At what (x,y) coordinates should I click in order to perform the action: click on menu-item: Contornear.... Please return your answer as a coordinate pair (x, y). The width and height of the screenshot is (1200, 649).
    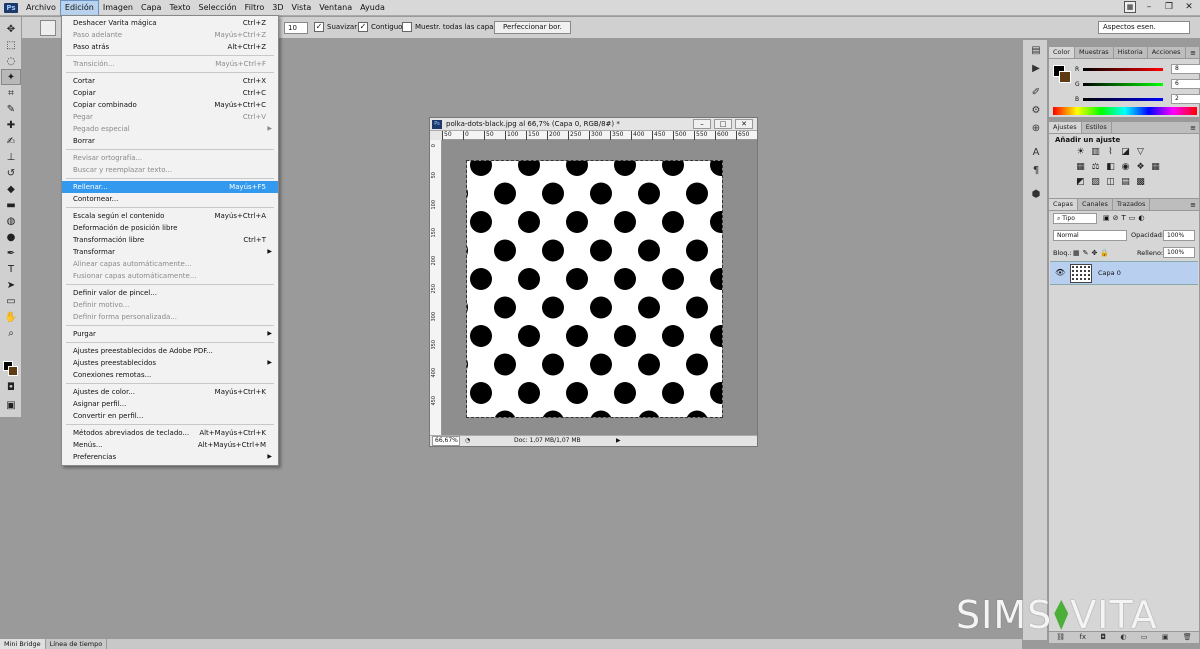
    Looking at the image, I should click on (170, 199).